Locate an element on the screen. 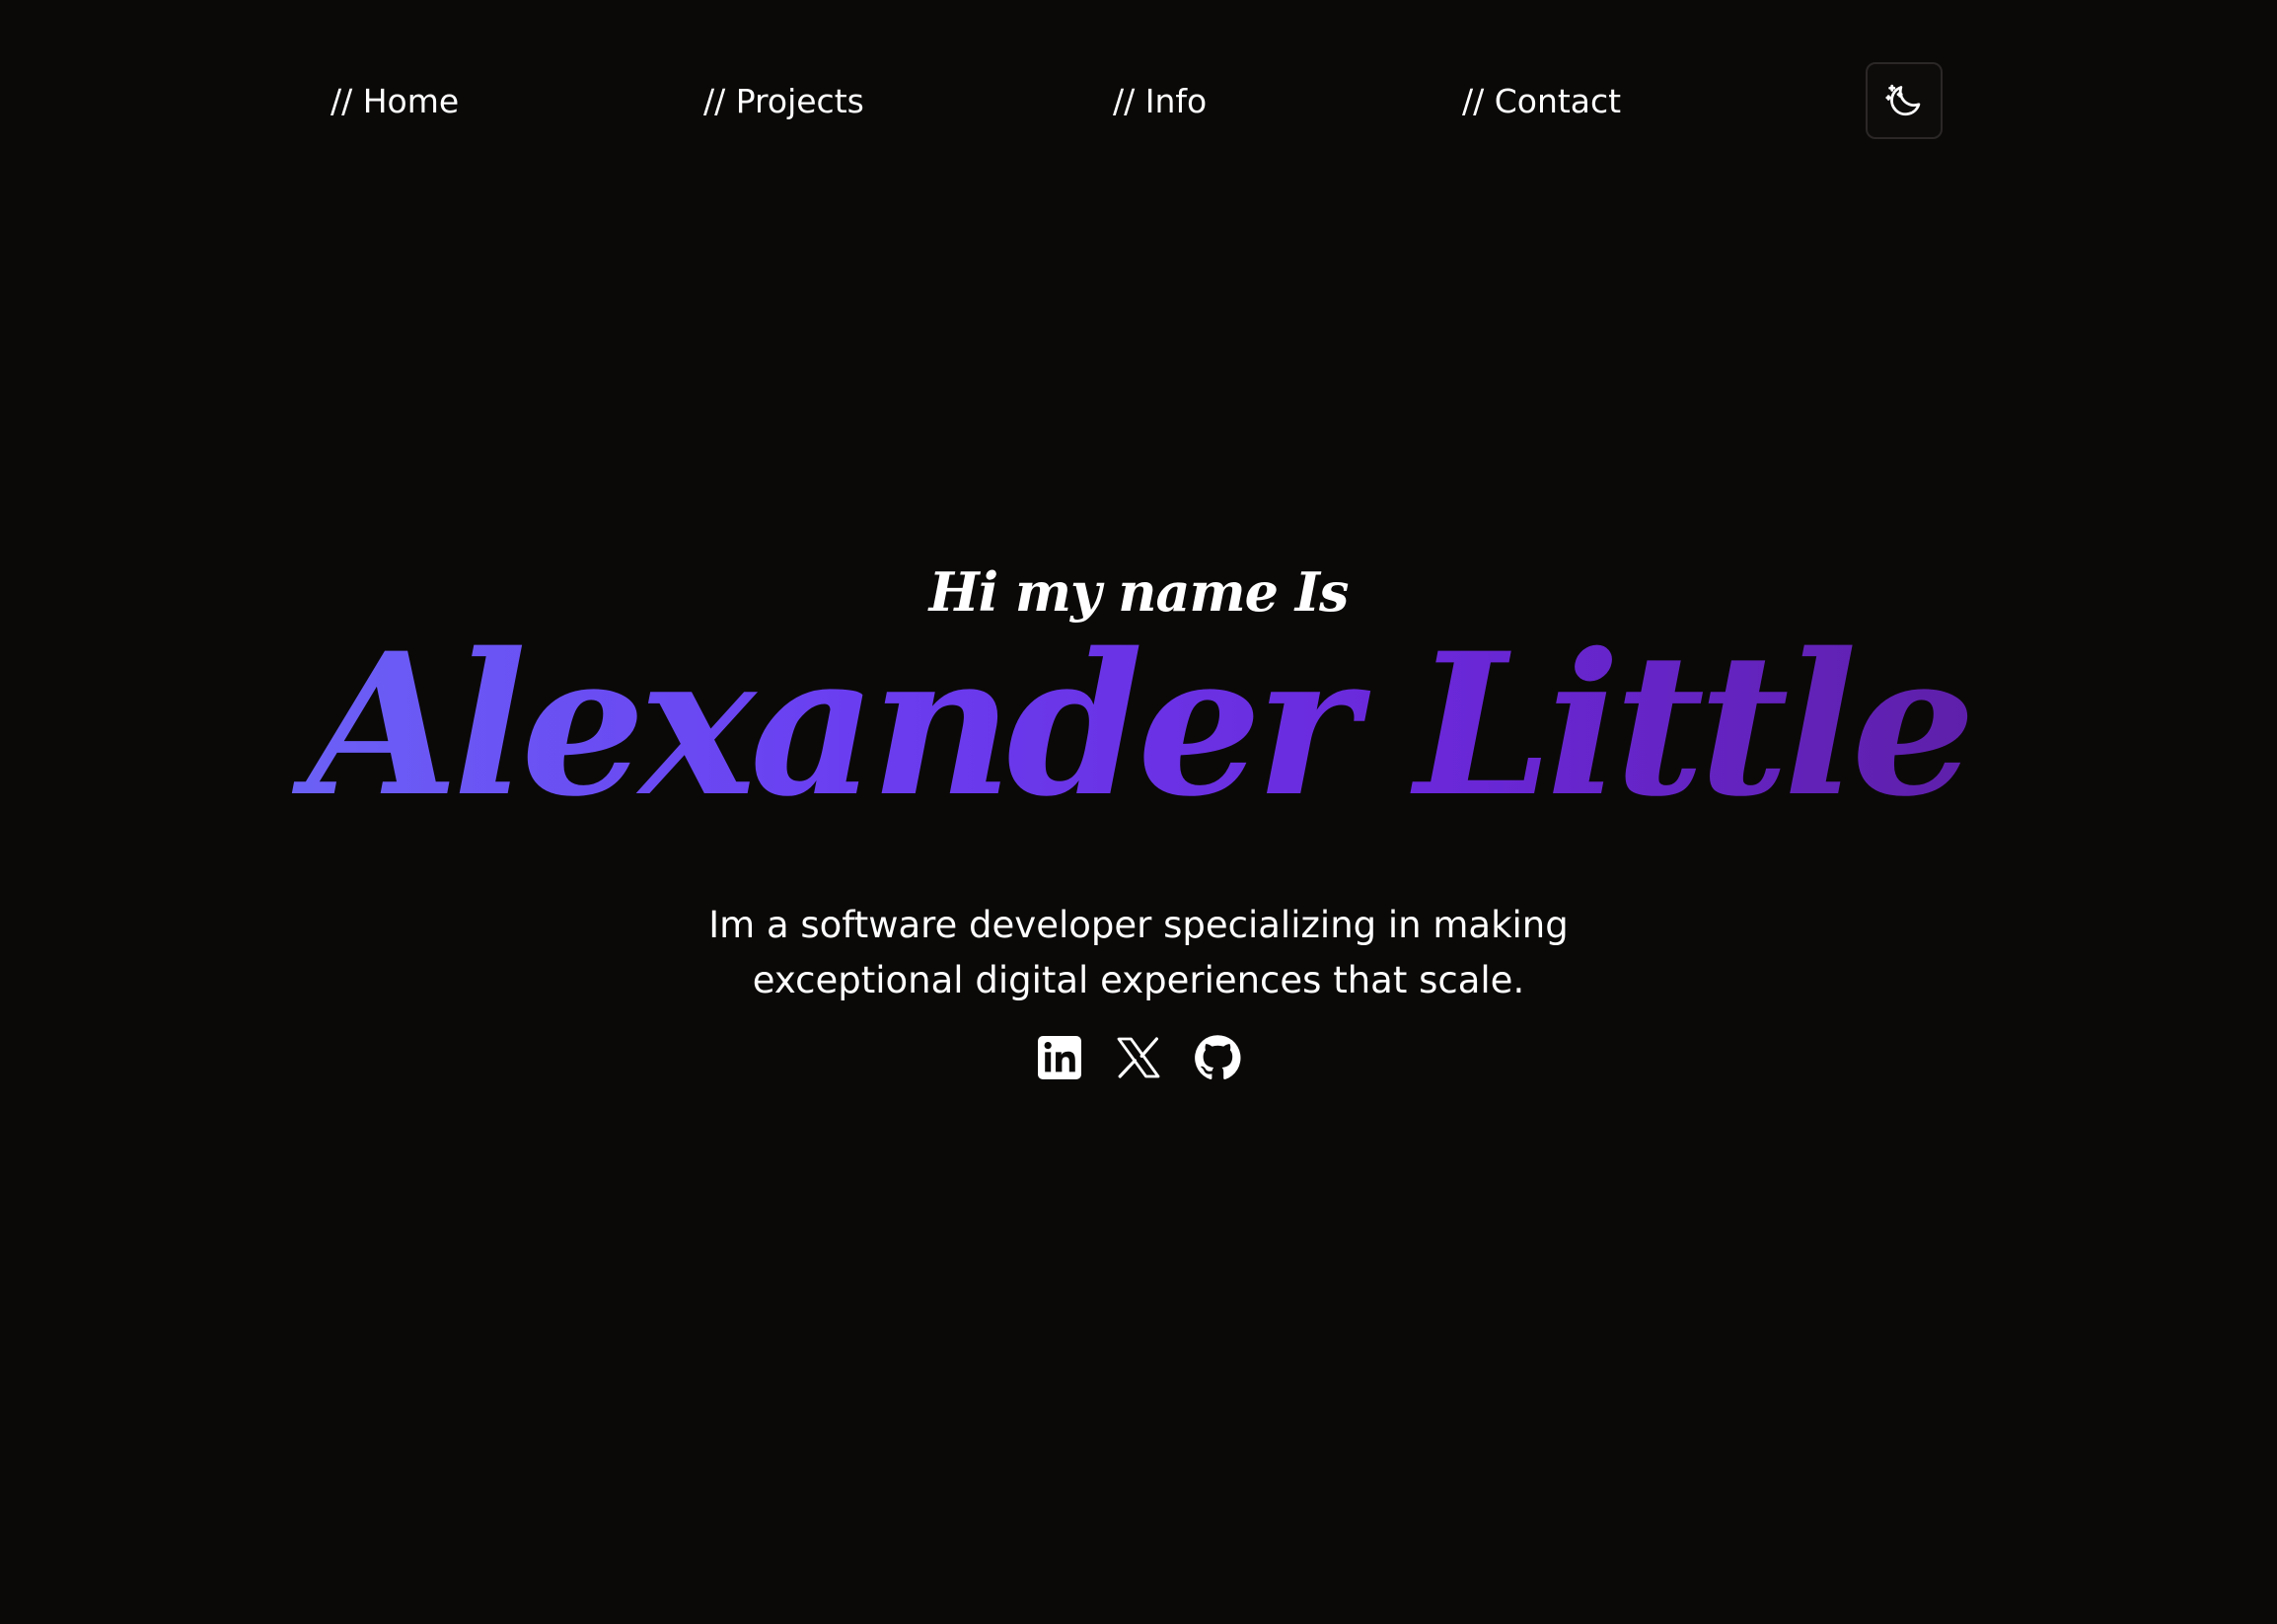 The image size is (2277, 1624). x-twitter-link is located at coordinates (1138, 1058).